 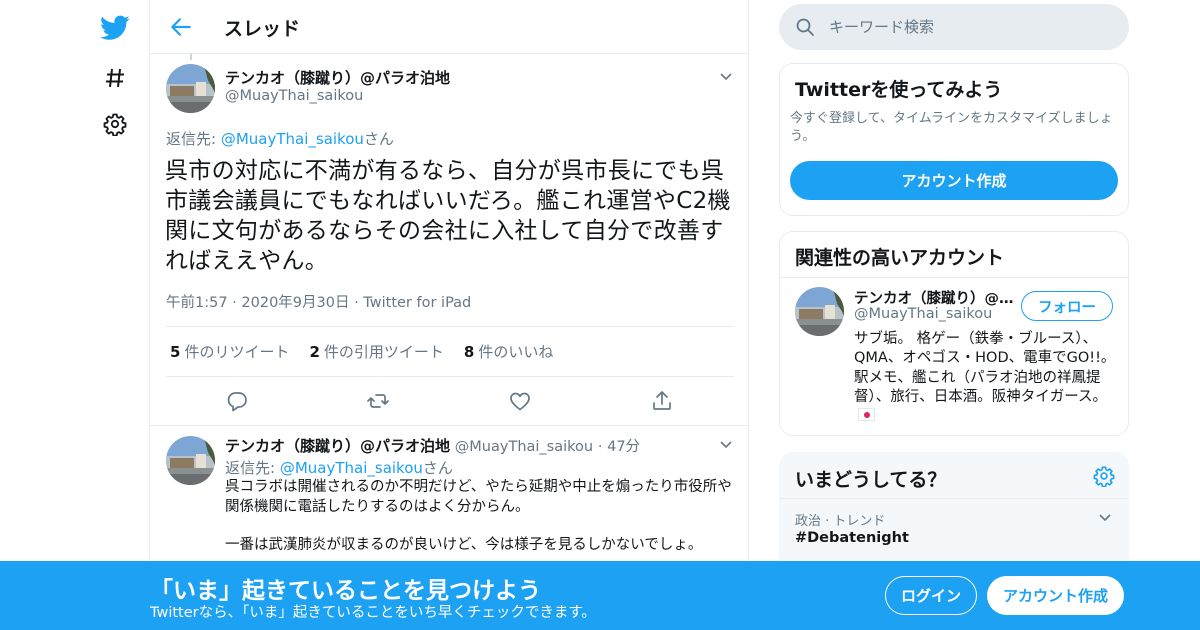 I want to click on author-handle: @MuayThai_saikou, so click(x=294, y=96).